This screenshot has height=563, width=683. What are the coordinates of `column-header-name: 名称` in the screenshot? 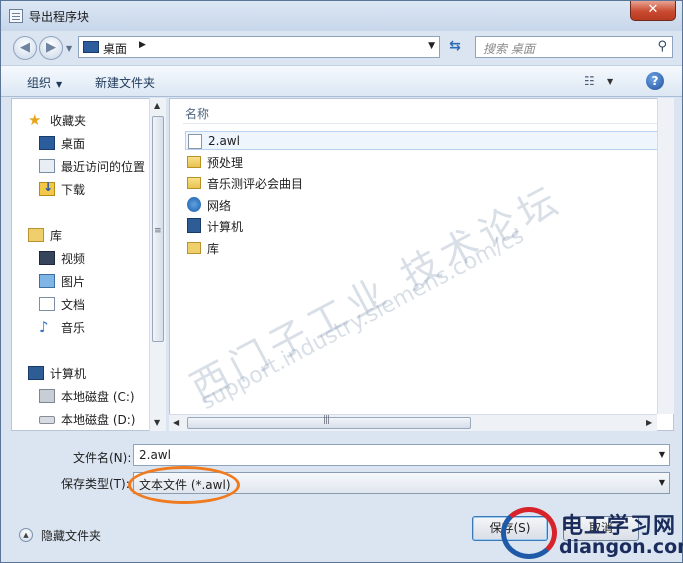 It's located at (197, 113).